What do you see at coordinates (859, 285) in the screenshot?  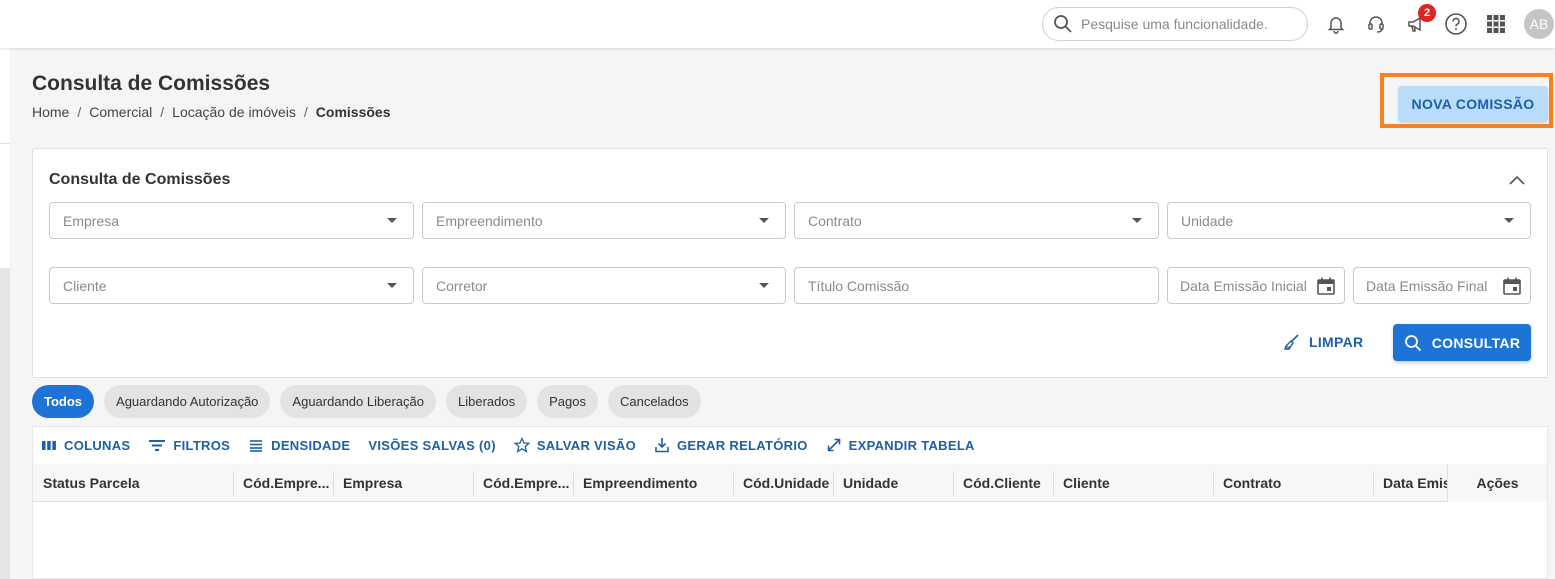 I see `titulo-placeholder: Título Comissão` at bounding box center [859, 285].